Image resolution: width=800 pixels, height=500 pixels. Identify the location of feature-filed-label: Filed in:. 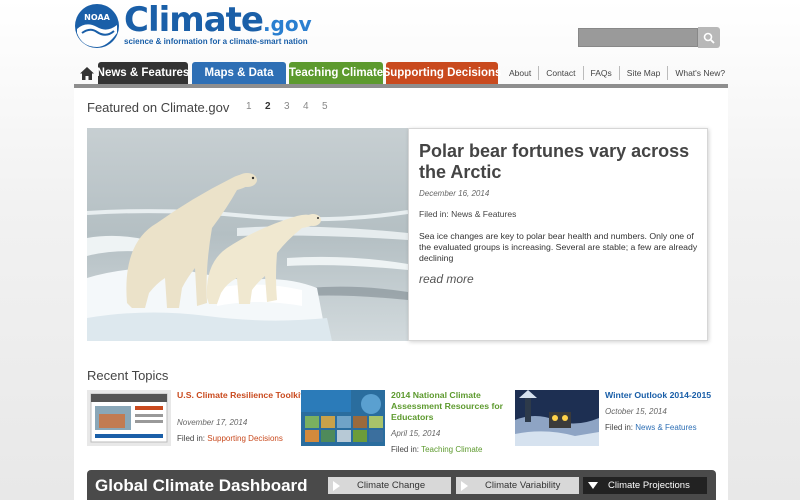
(434, 214).